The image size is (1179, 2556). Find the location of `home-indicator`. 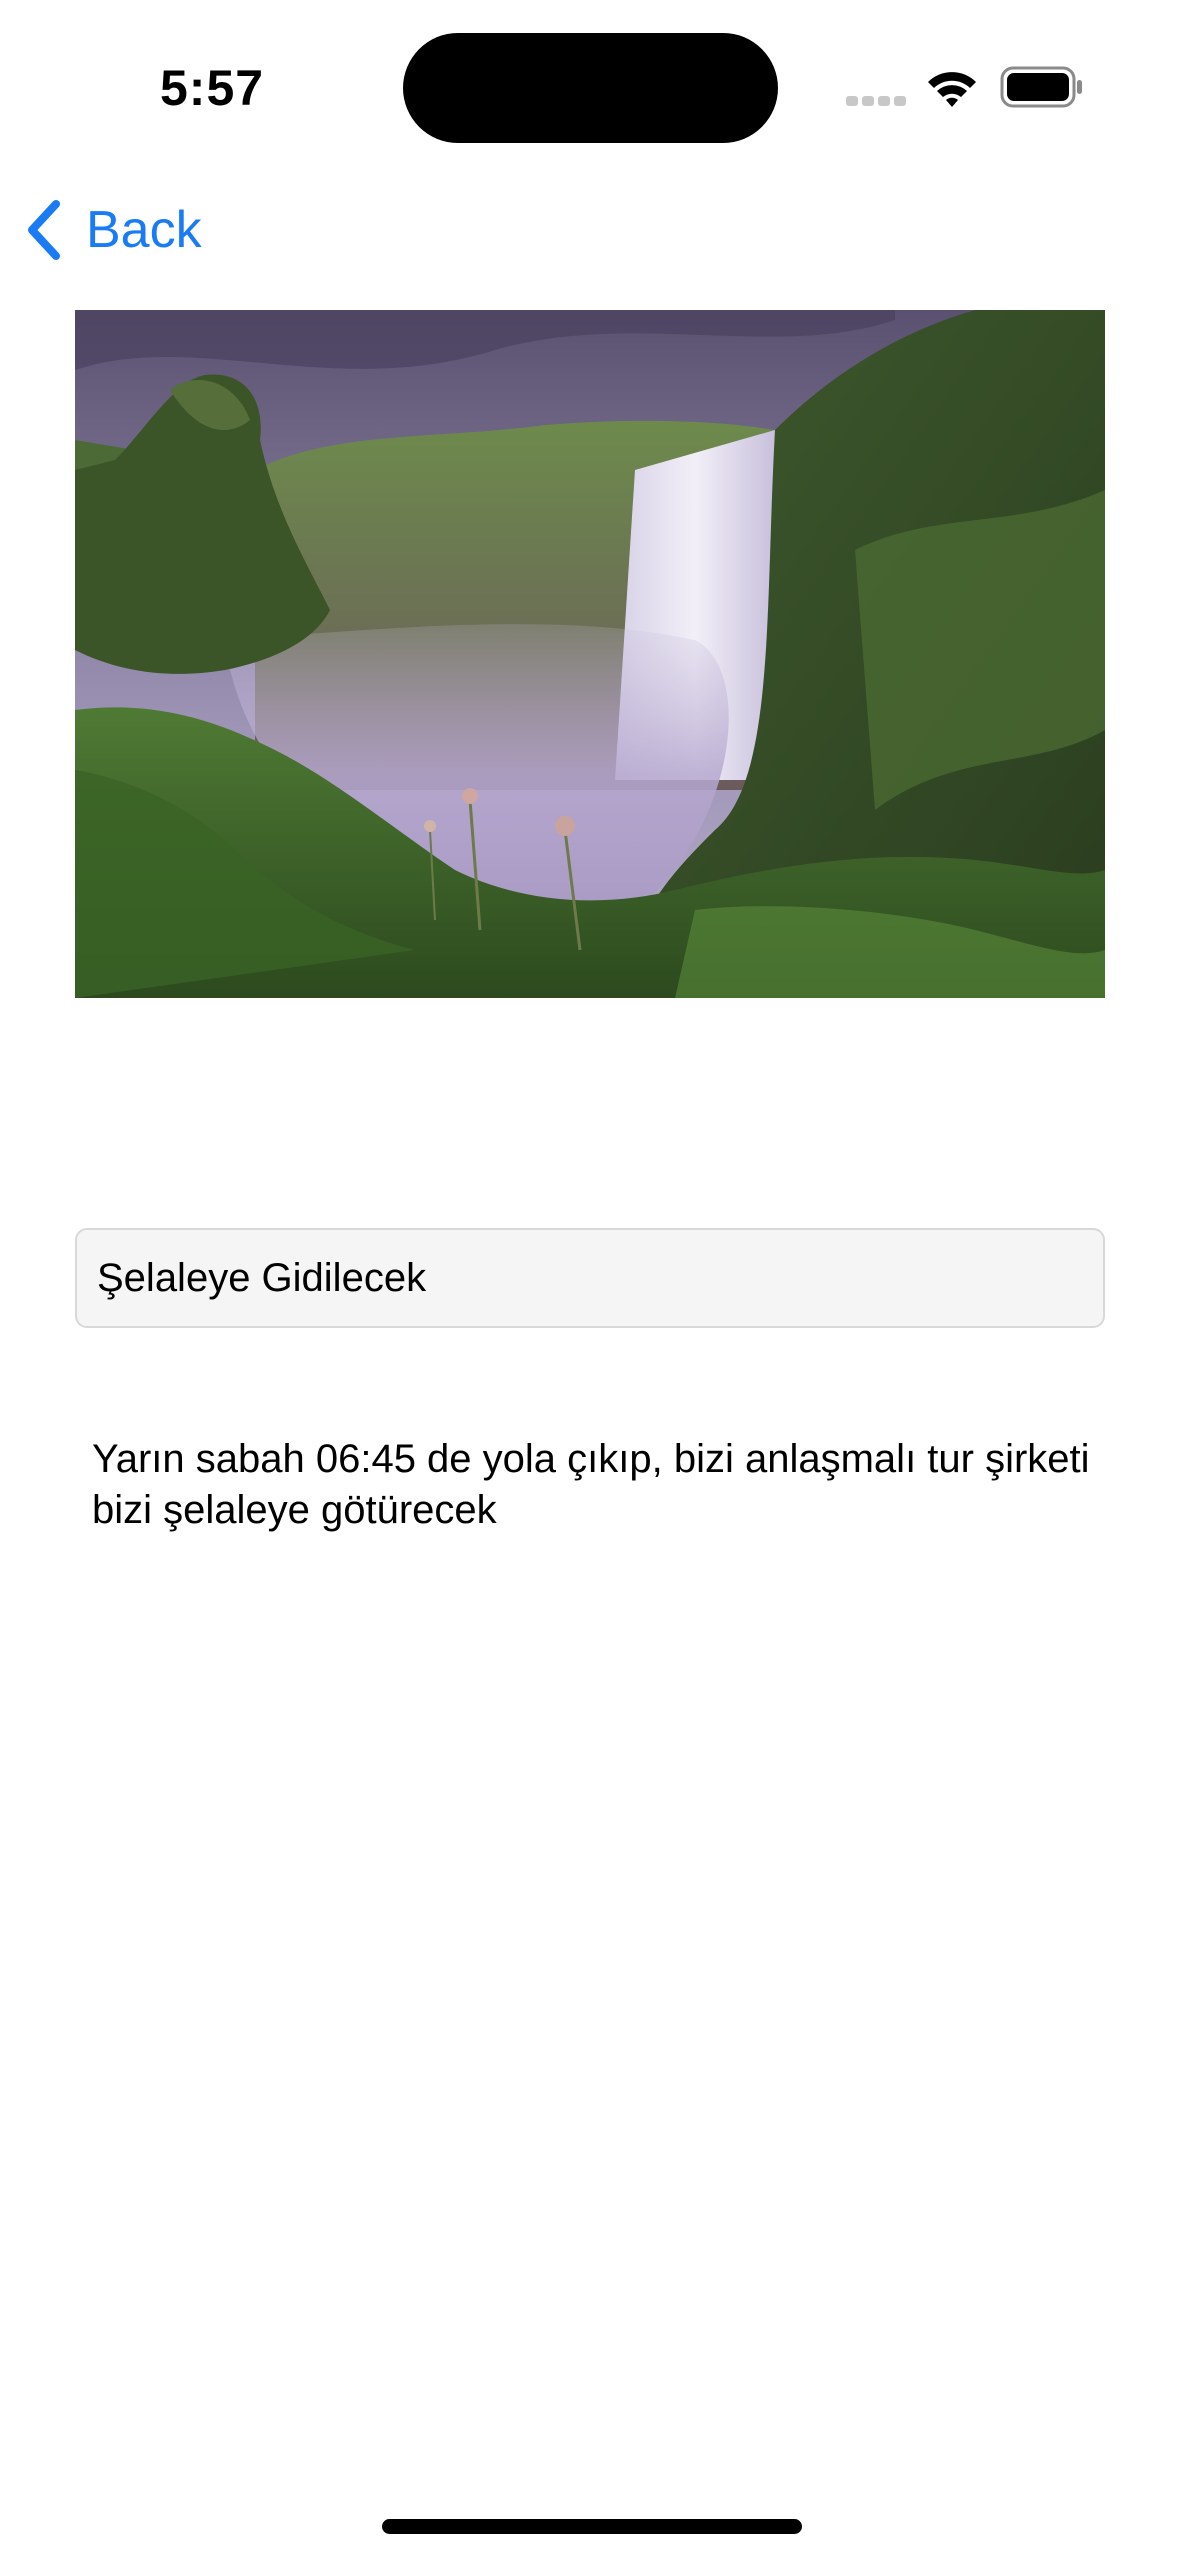

home-indicator is located at coordinates (592, 2526).